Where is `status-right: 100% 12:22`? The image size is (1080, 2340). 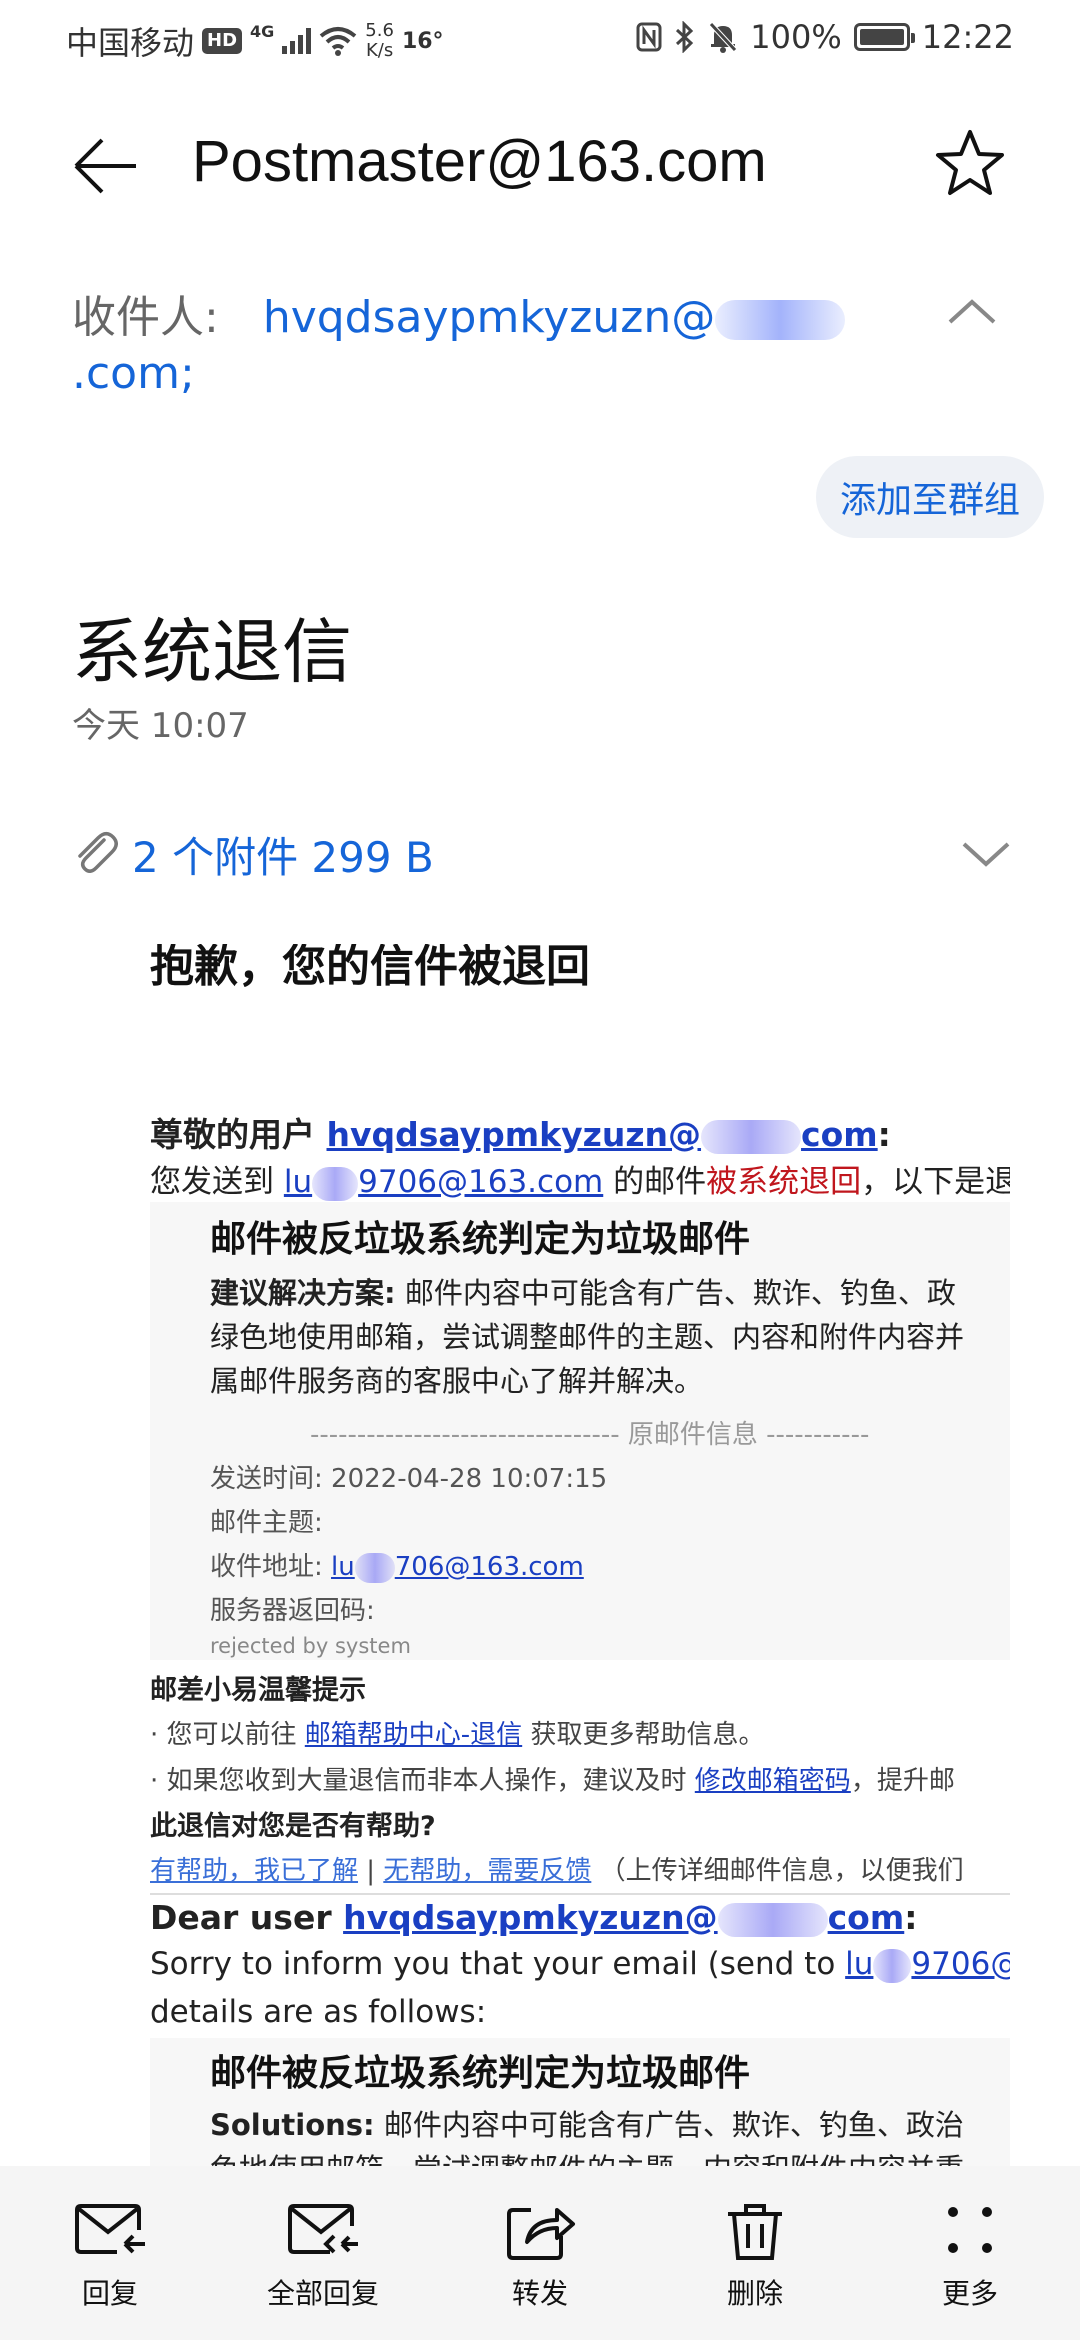 status-right: 100% 12:22 is located at coordinates (825, 37).